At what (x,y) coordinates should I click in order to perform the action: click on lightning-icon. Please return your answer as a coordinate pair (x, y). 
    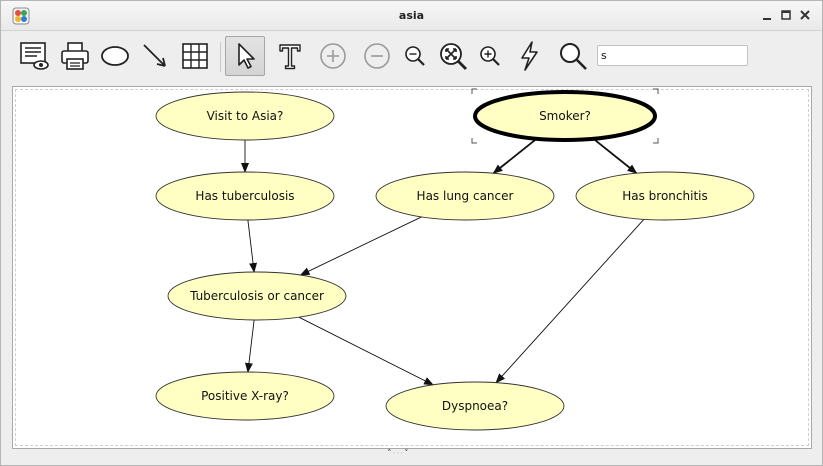
    Looking at the image, I should click on (529, 56).